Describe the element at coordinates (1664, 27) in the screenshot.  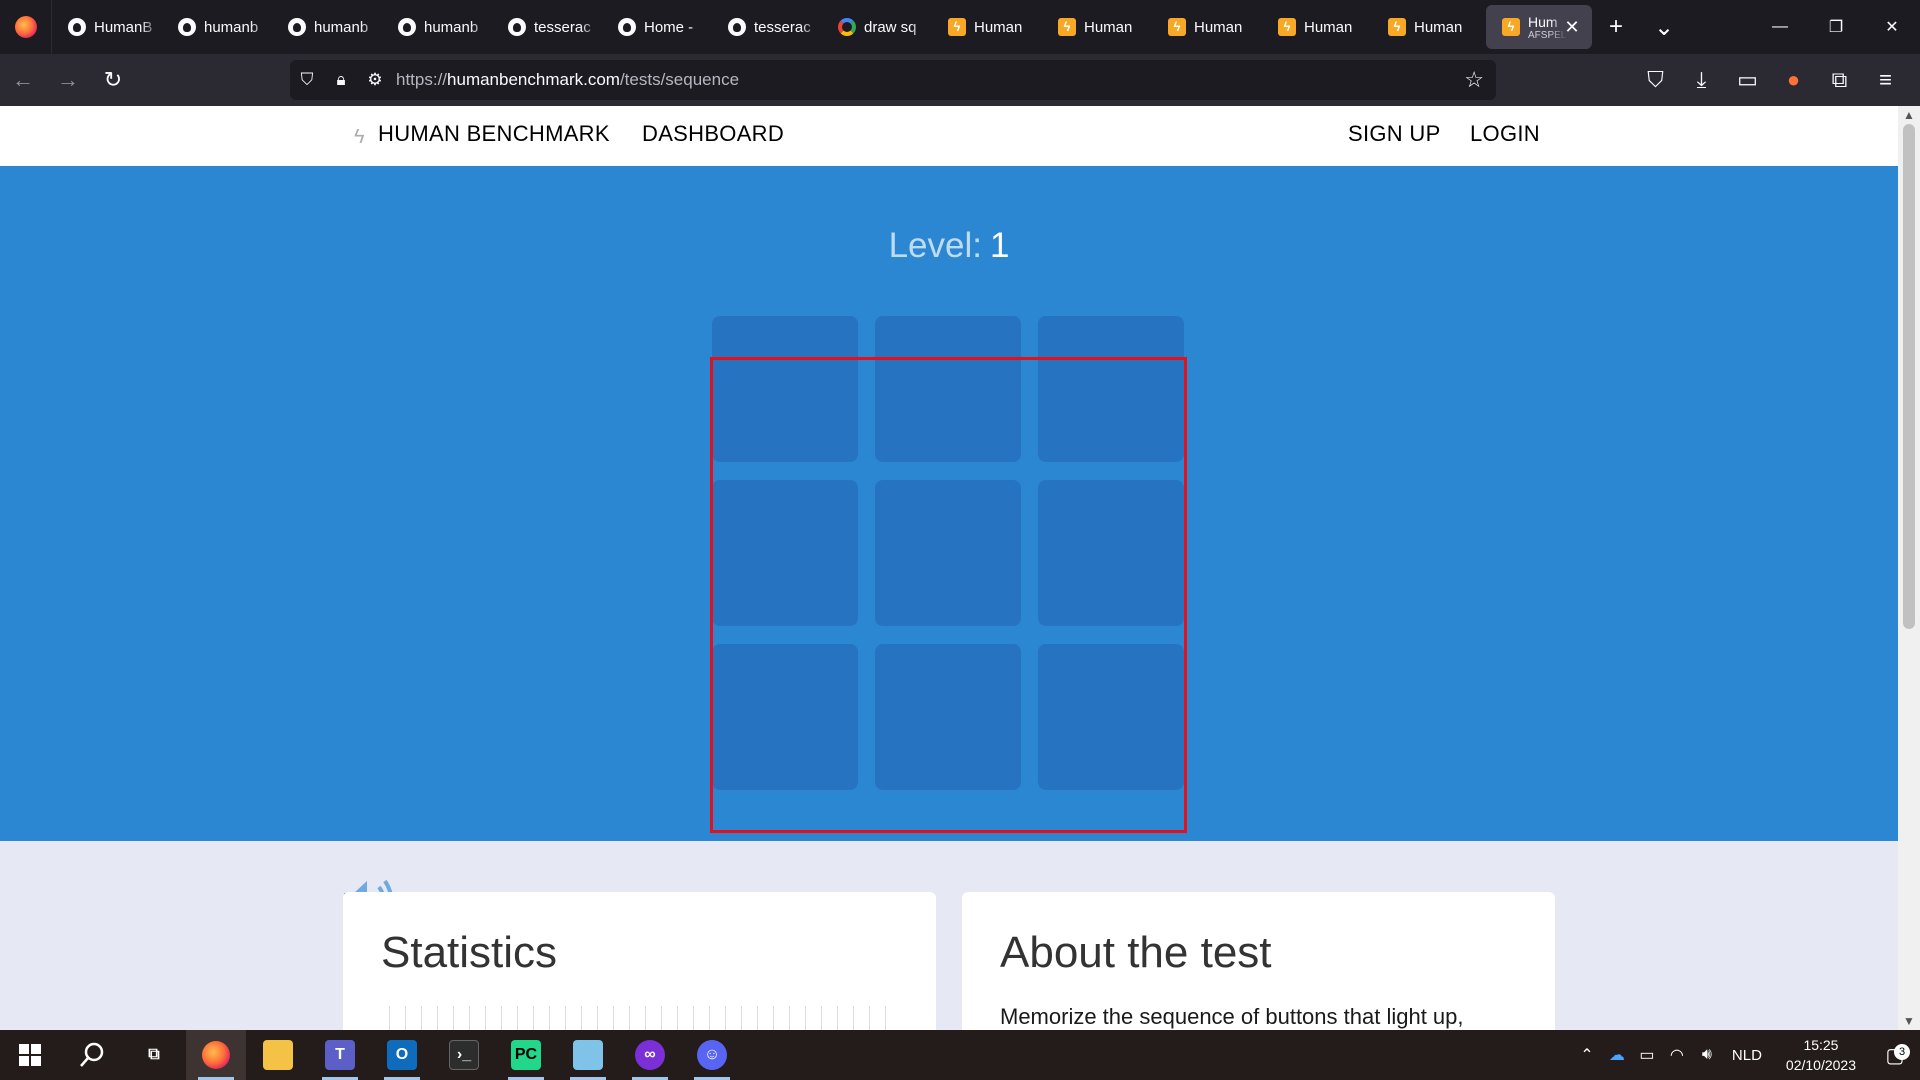
I see `list-all-tabs-button: ⌄` at that location.